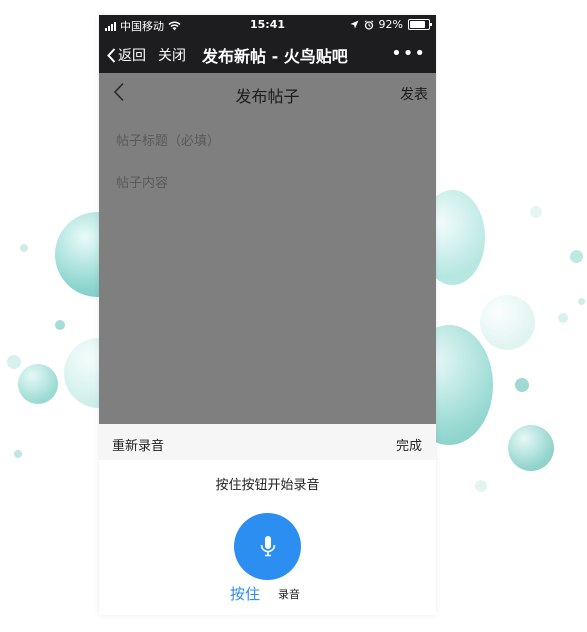 Image resolution: width=587 pixels, height=632 pixels. What do you see at coordinates (390, 24) in the screenshot?
I see `battery-percent: 92%` at bounding box center [390, 24].